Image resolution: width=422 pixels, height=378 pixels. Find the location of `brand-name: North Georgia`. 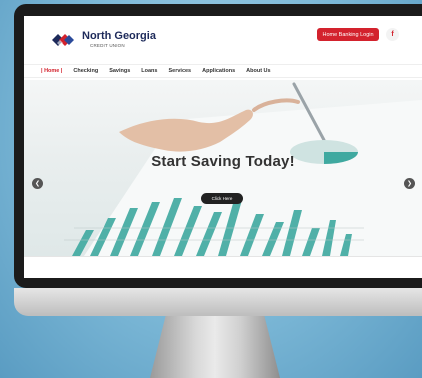

brand-name: North Georgia is located at coordinates (119, 36).